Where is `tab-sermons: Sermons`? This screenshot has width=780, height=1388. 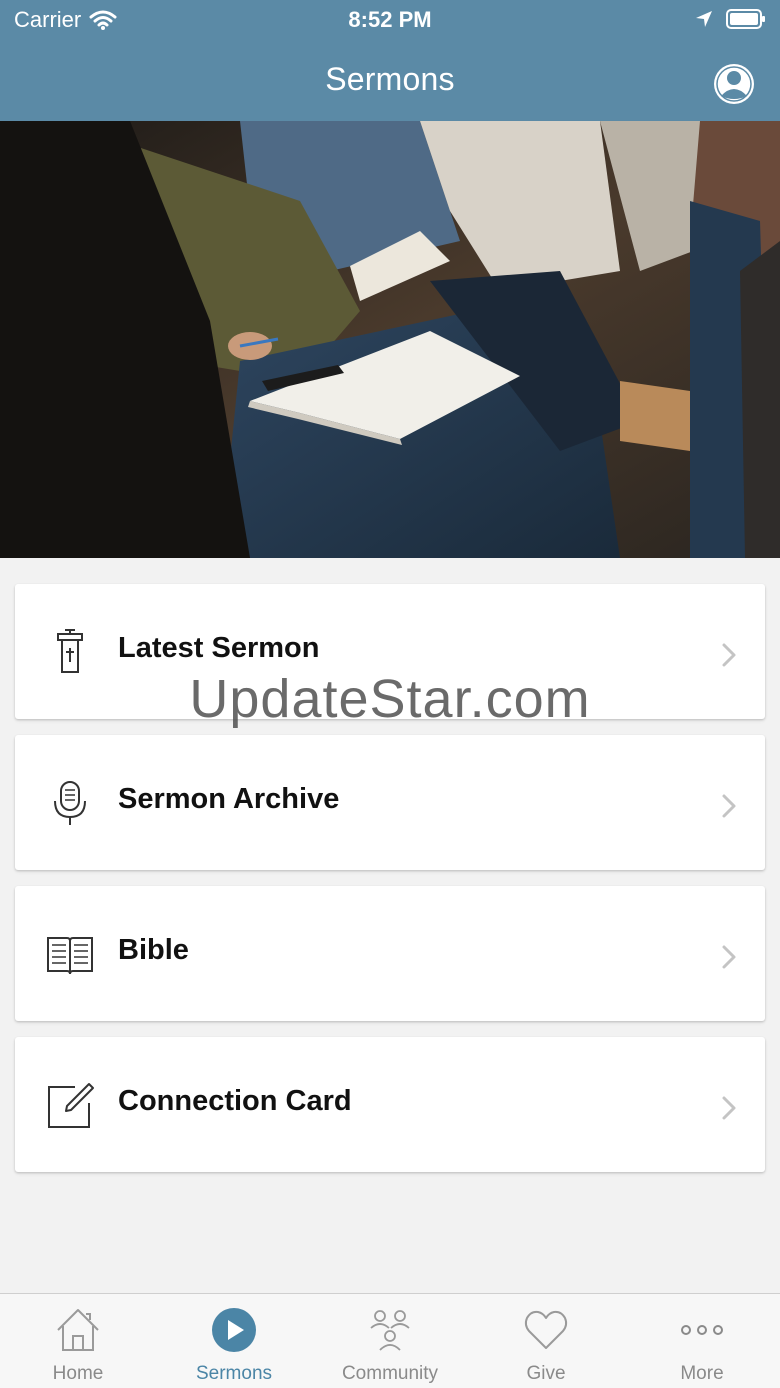
tab-sermons: Sermons is located at coordinates (234, 1341).